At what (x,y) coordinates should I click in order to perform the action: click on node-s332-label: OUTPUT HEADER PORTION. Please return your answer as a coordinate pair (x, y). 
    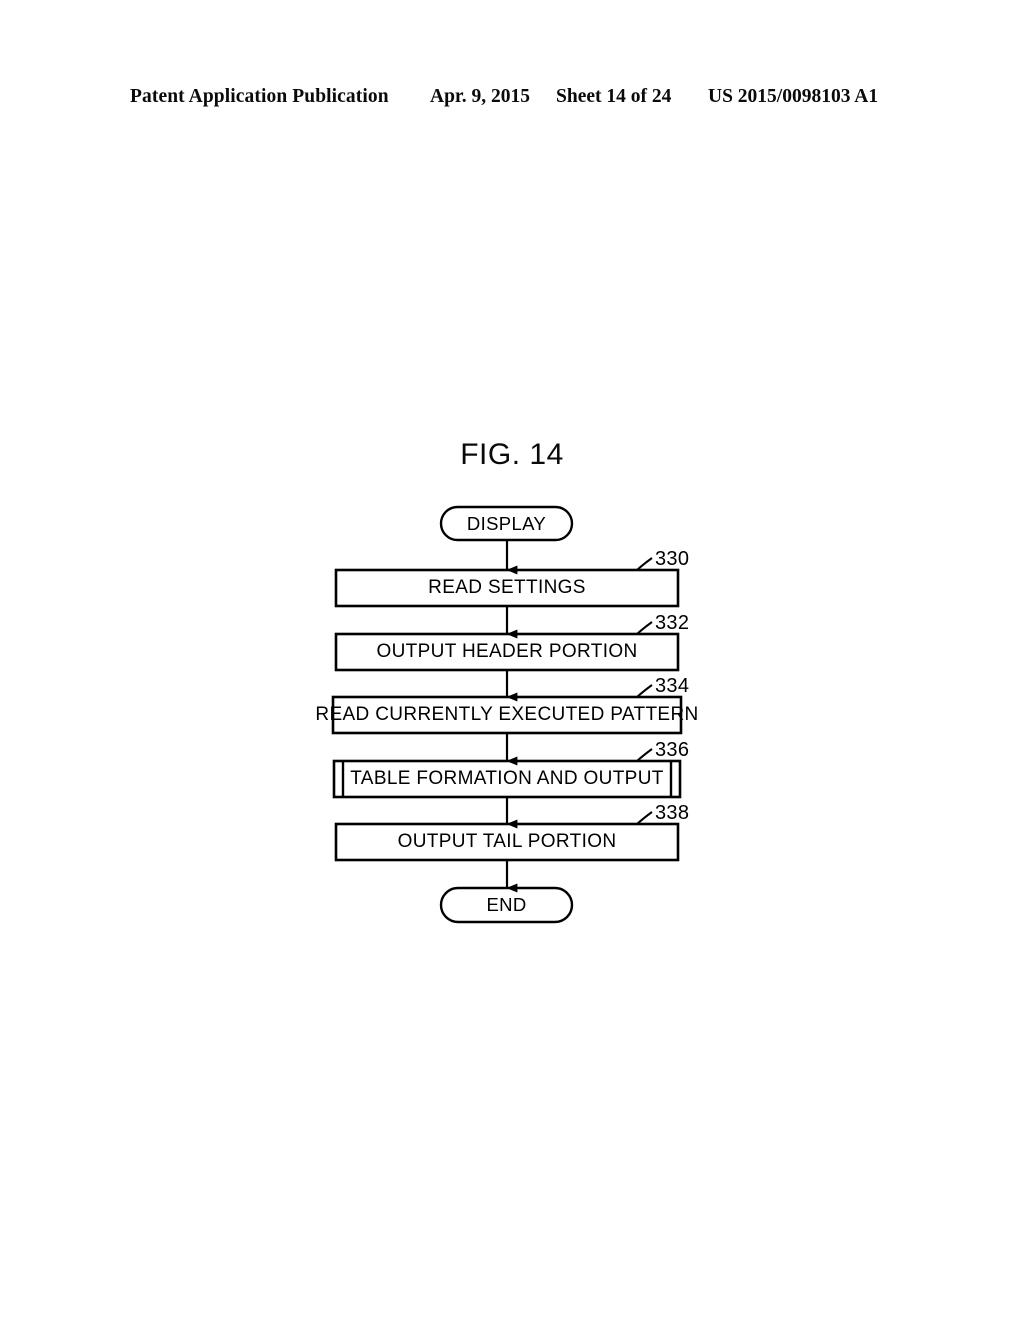
    Looking at the image, I should click on (507, 651).